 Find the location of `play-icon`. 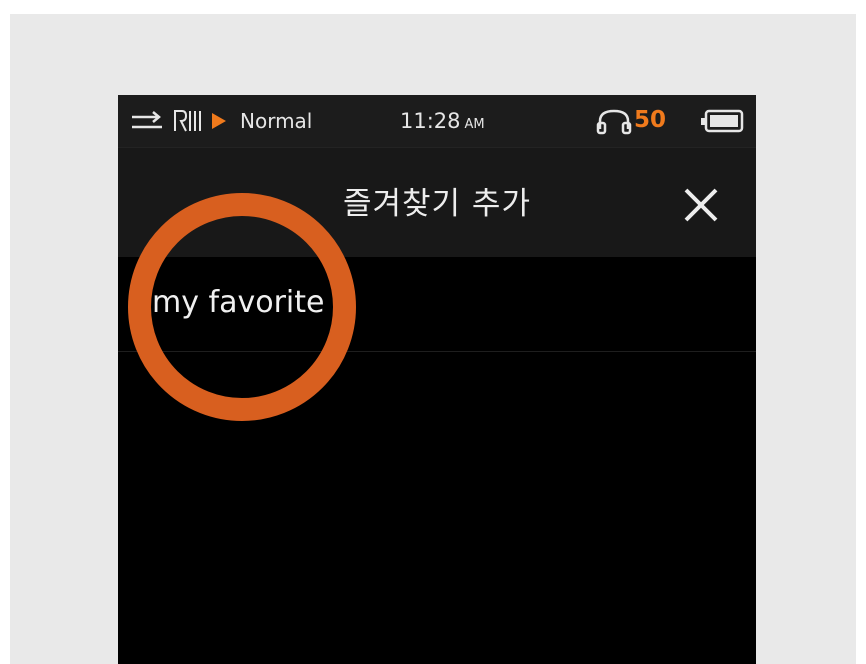

play-icon is located at coordinates (219, 121).